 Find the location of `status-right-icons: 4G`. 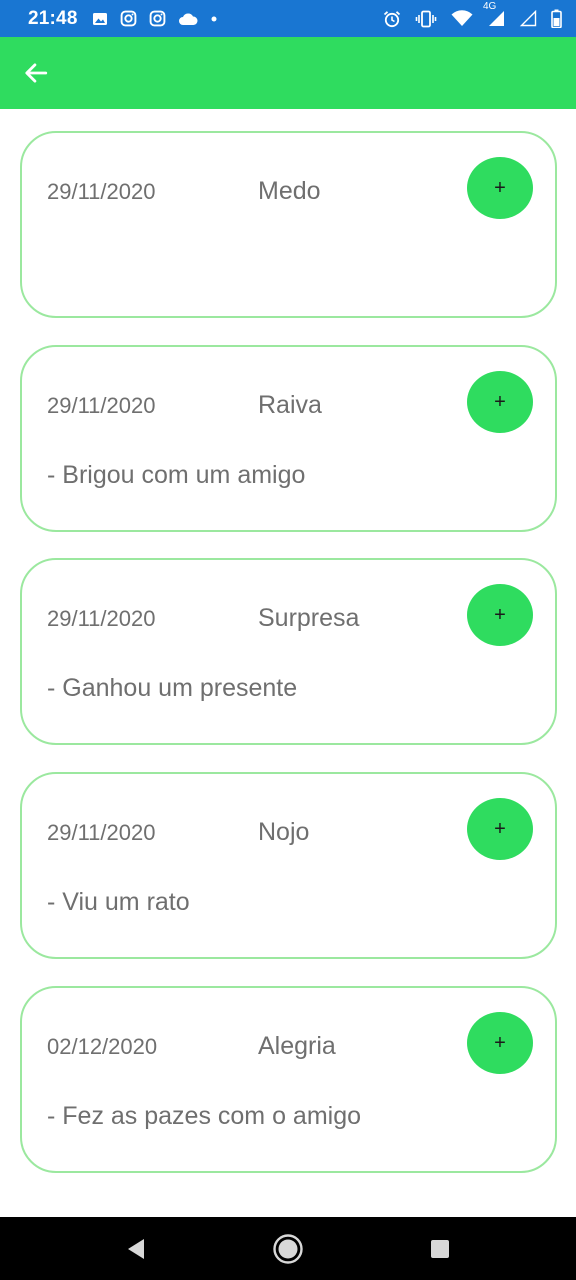

status-right-icons: 4G is located at coordinates (472, 14).